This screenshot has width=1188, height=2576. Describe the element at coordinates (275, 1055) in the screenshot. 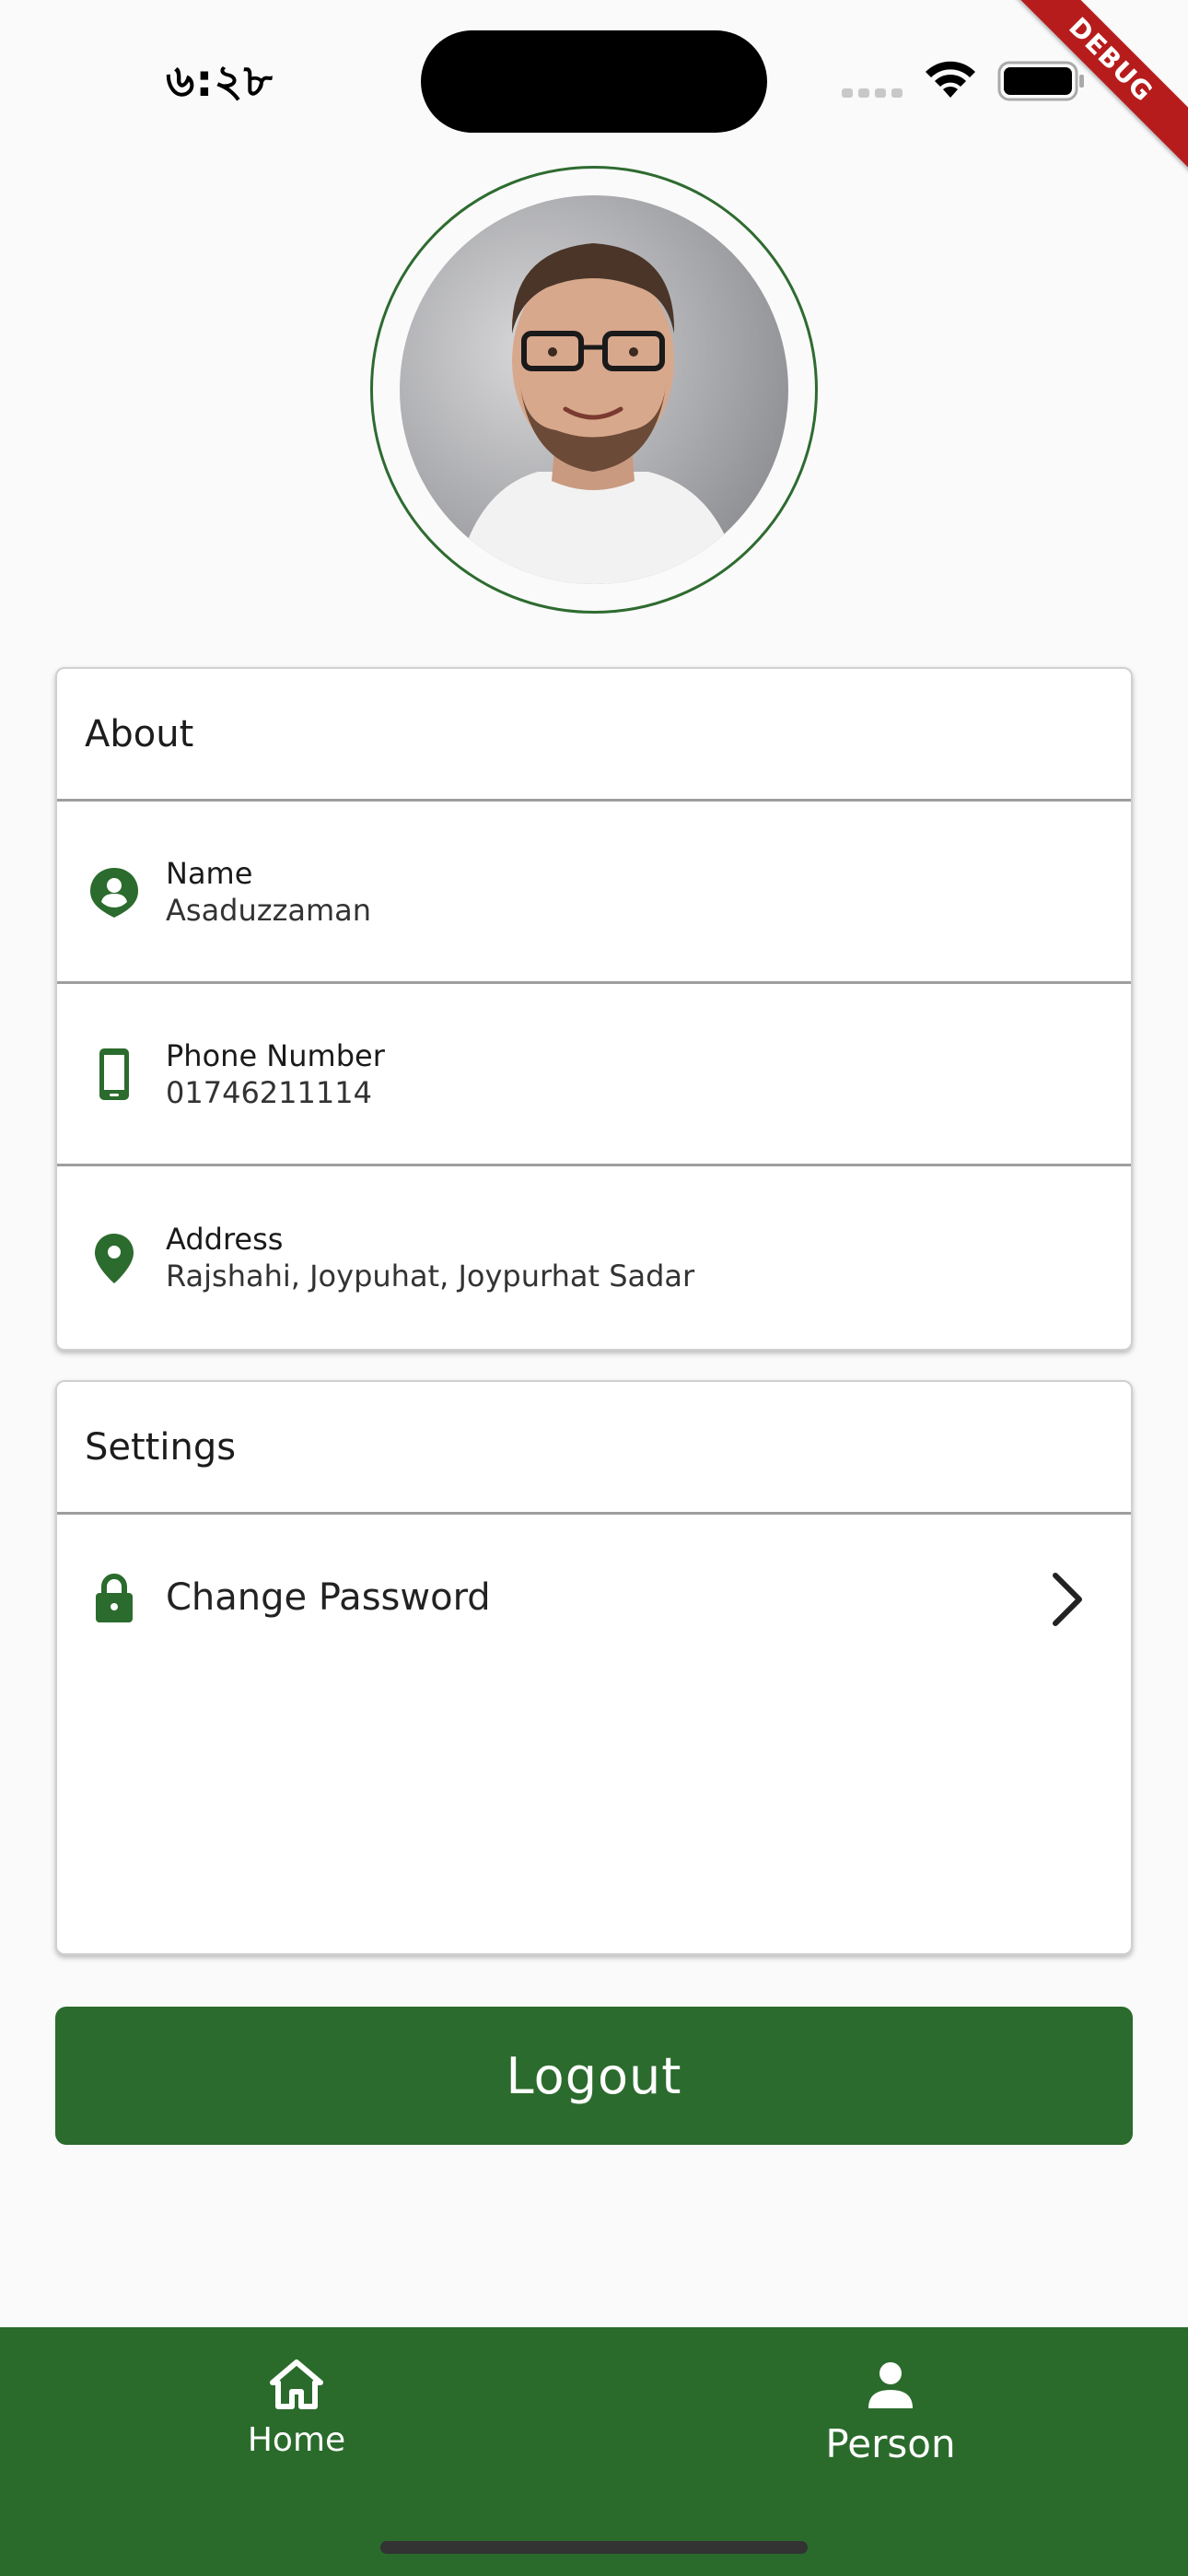

I see `phone-label: Phone Number` at that location.